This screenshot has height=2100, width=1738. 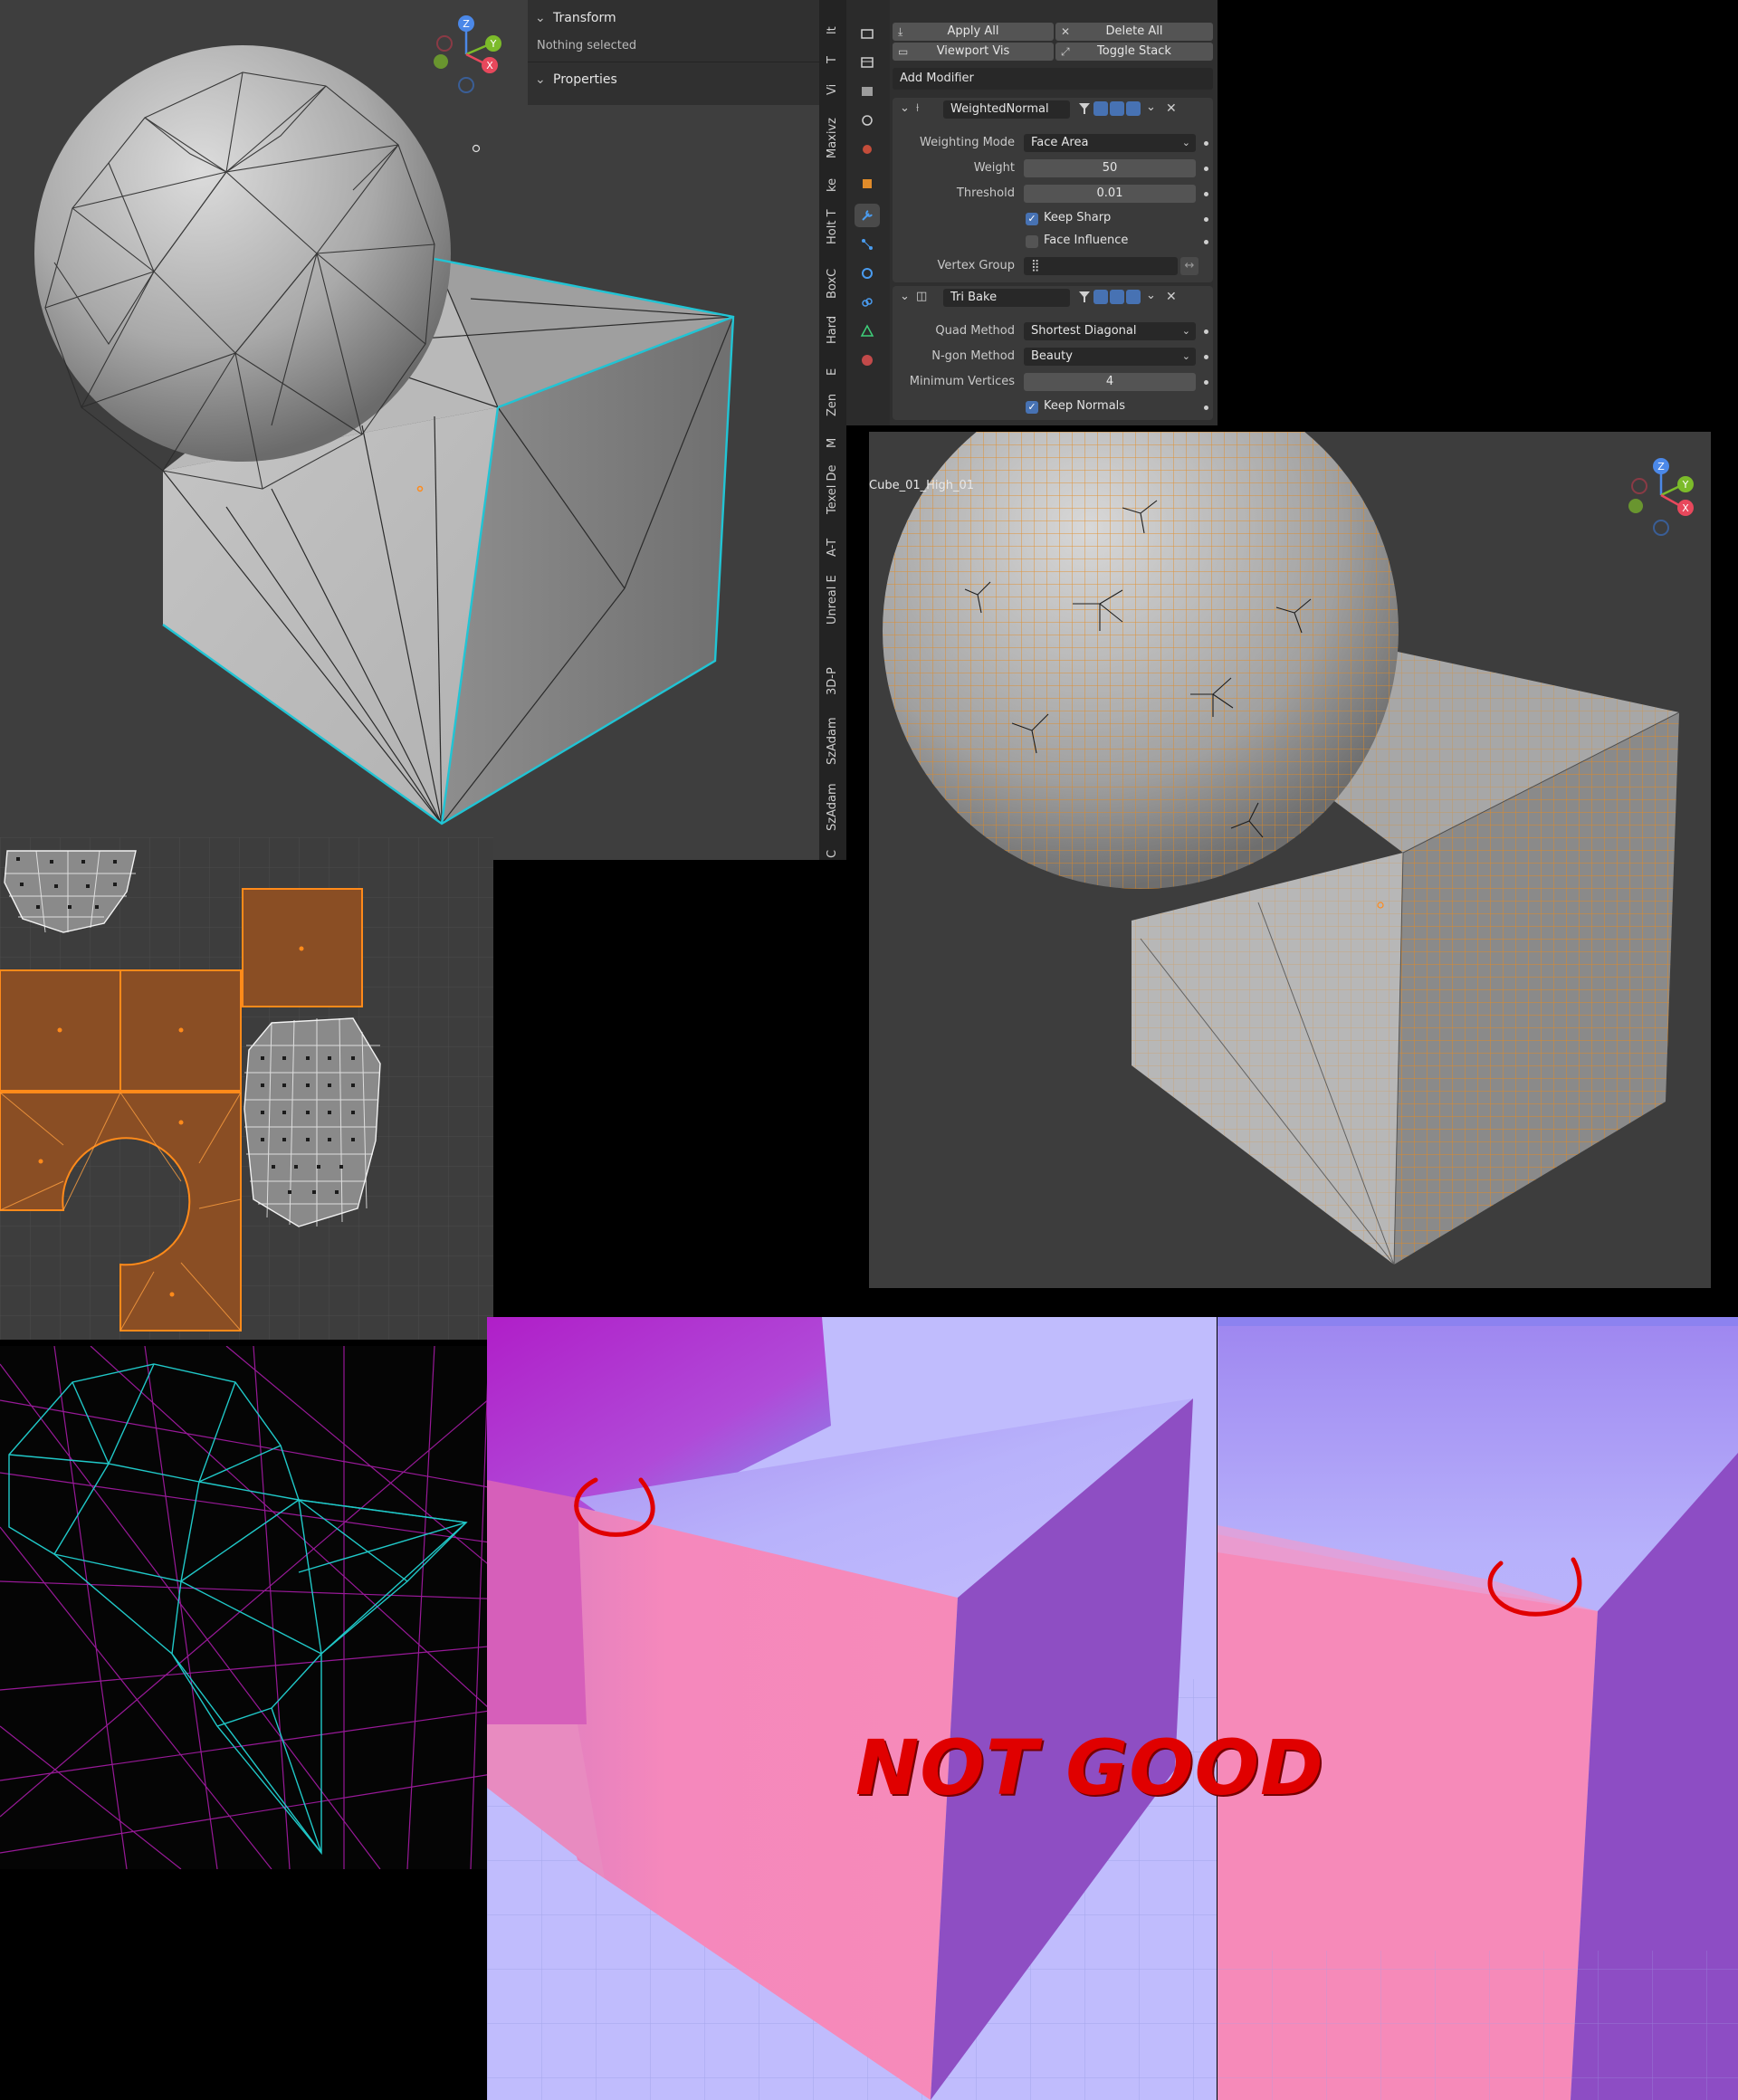 What do you see at coordinates (1032, 219) in the screenshot?
I see `keep-sharp-checkbox: ✓` at bounding box center [1032, 219].